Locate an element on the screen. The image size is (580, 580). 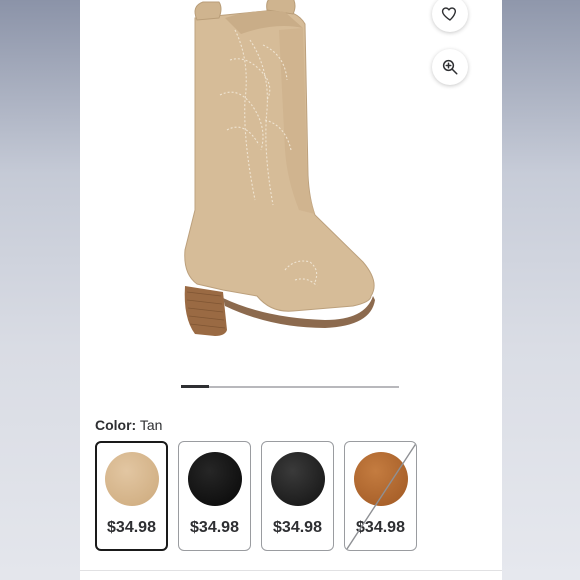
color-swatch-cognac: $34.98 is located at coordinates (380, 496).